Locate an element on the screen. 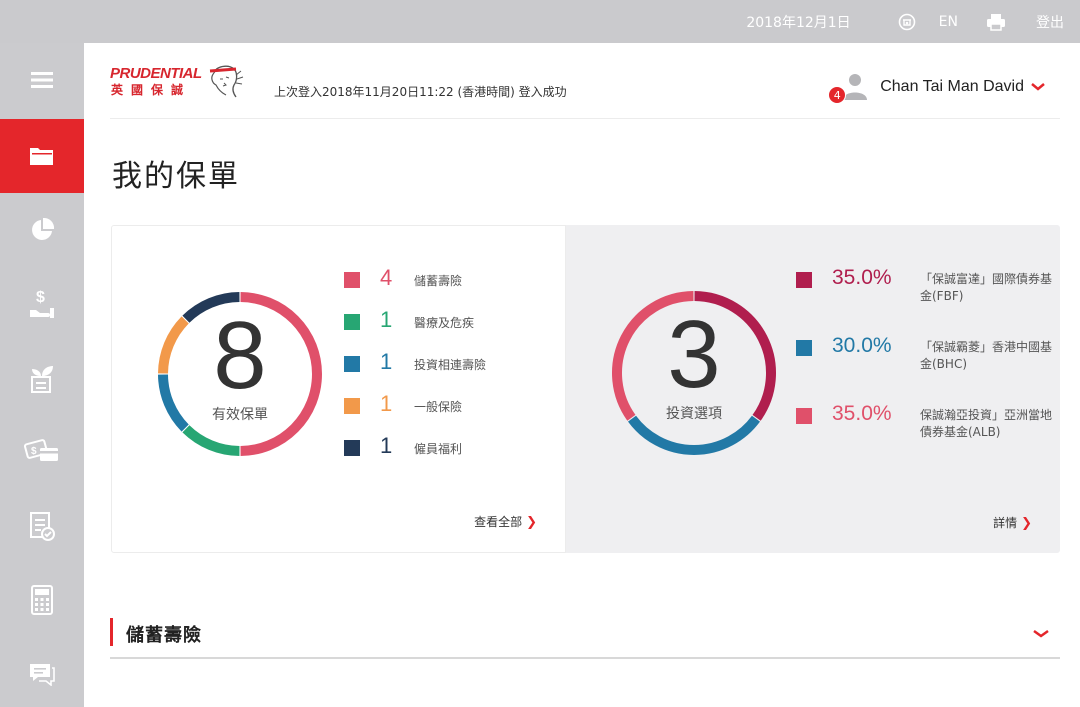  prudential-logo: PRUDENTIAL 英國保誠 is located at coordinates (180, 83).